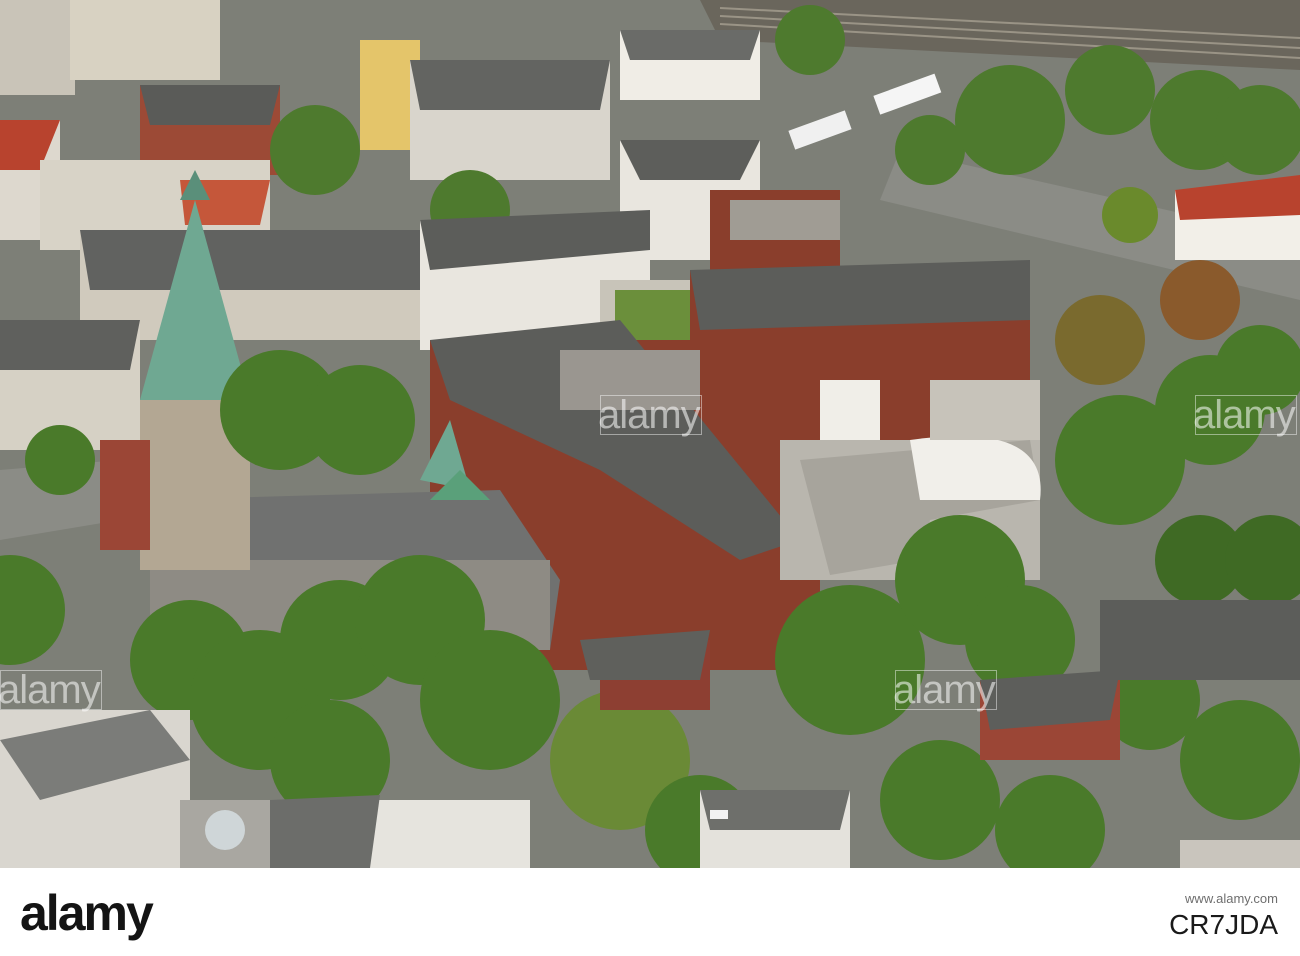  What do you see at coordinates (650, 912) in the screenshot?
I see `footer-bar: alamy www.alamy.com CR7JDA` at bounding box center [650, 912].